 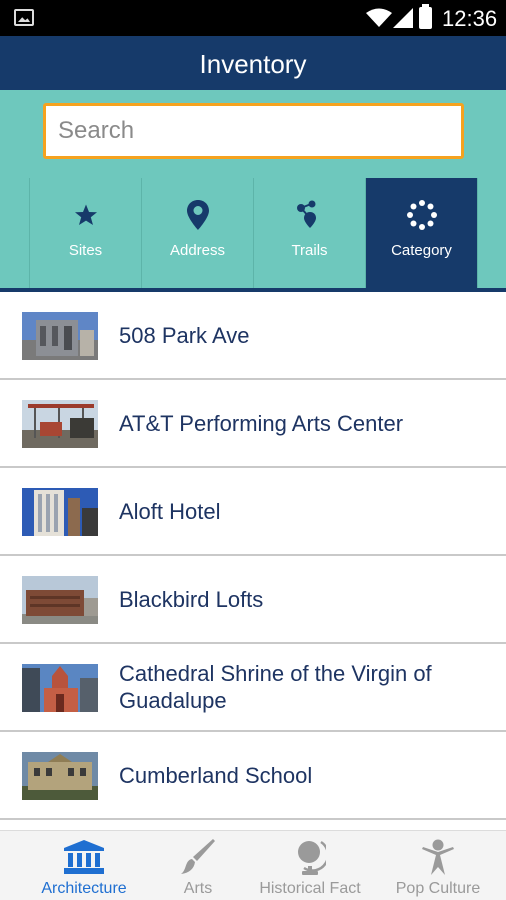 I want to click on arts-center-photo, so click(x=60, y=424).